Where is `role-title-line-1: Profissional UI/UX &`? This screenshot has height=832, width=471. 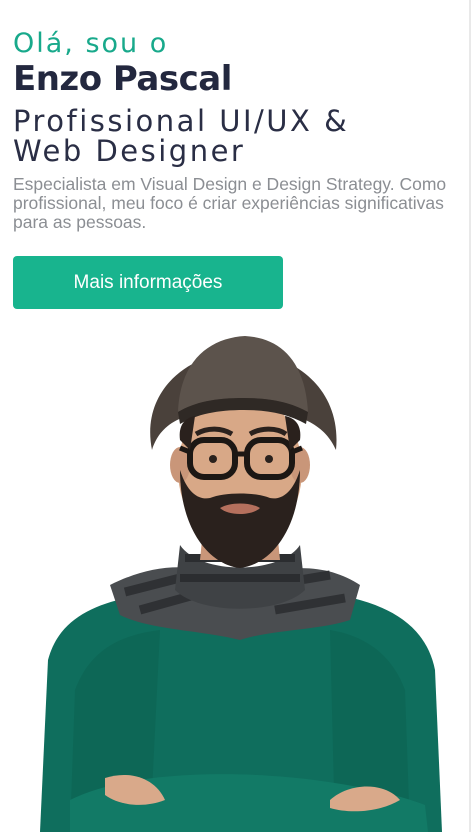
role-title-line-1: Profissional UI/UX & is located at coordinates (181, 121).